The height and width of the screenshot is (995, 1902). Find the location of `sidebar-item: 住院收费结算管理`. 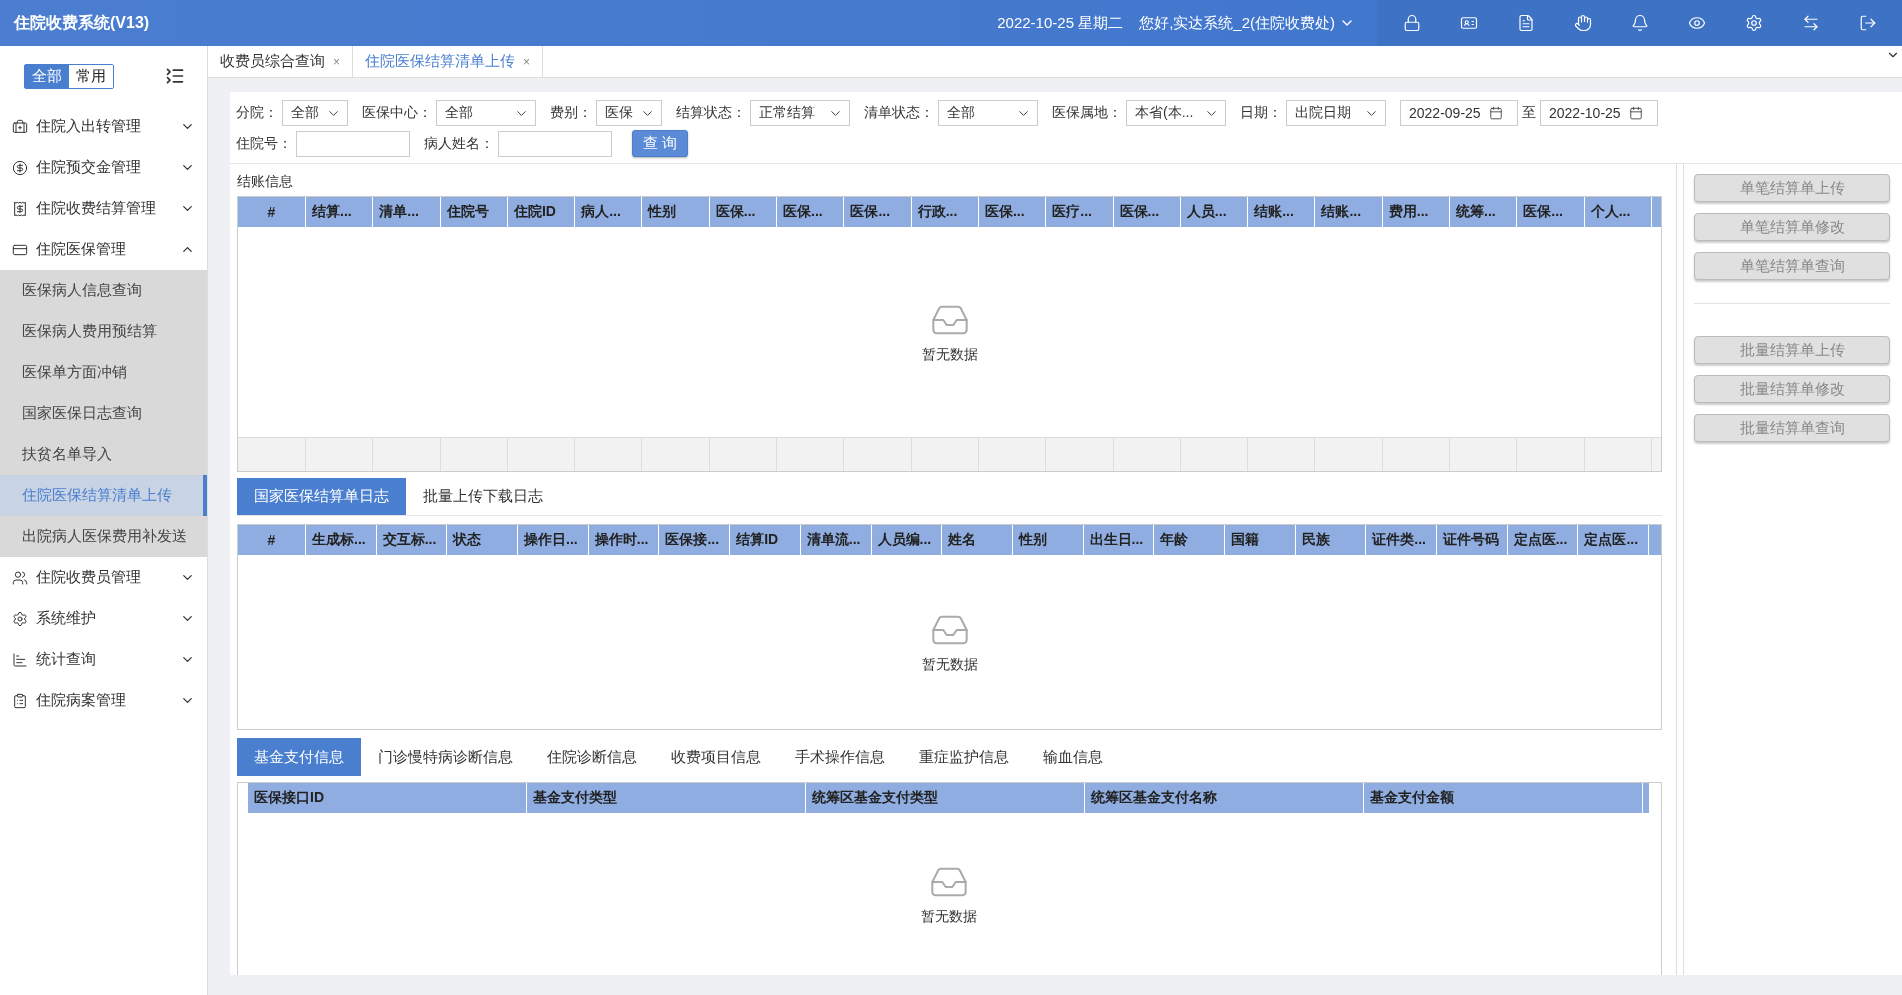

sidebar-item: 住院收费结算管理 is located at coordinates (103, 208).